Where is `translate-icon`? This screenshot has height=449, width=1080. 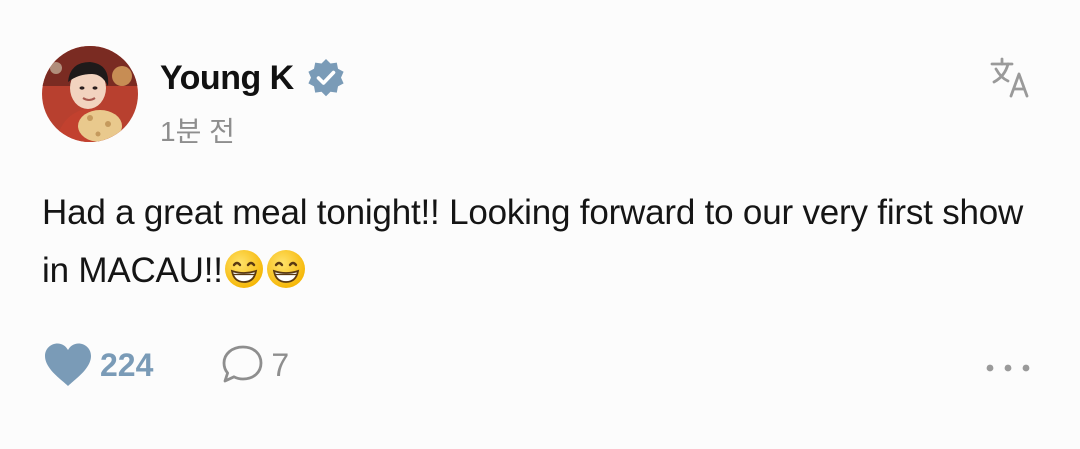
translate-icon is located at coordinates (1009, 77).